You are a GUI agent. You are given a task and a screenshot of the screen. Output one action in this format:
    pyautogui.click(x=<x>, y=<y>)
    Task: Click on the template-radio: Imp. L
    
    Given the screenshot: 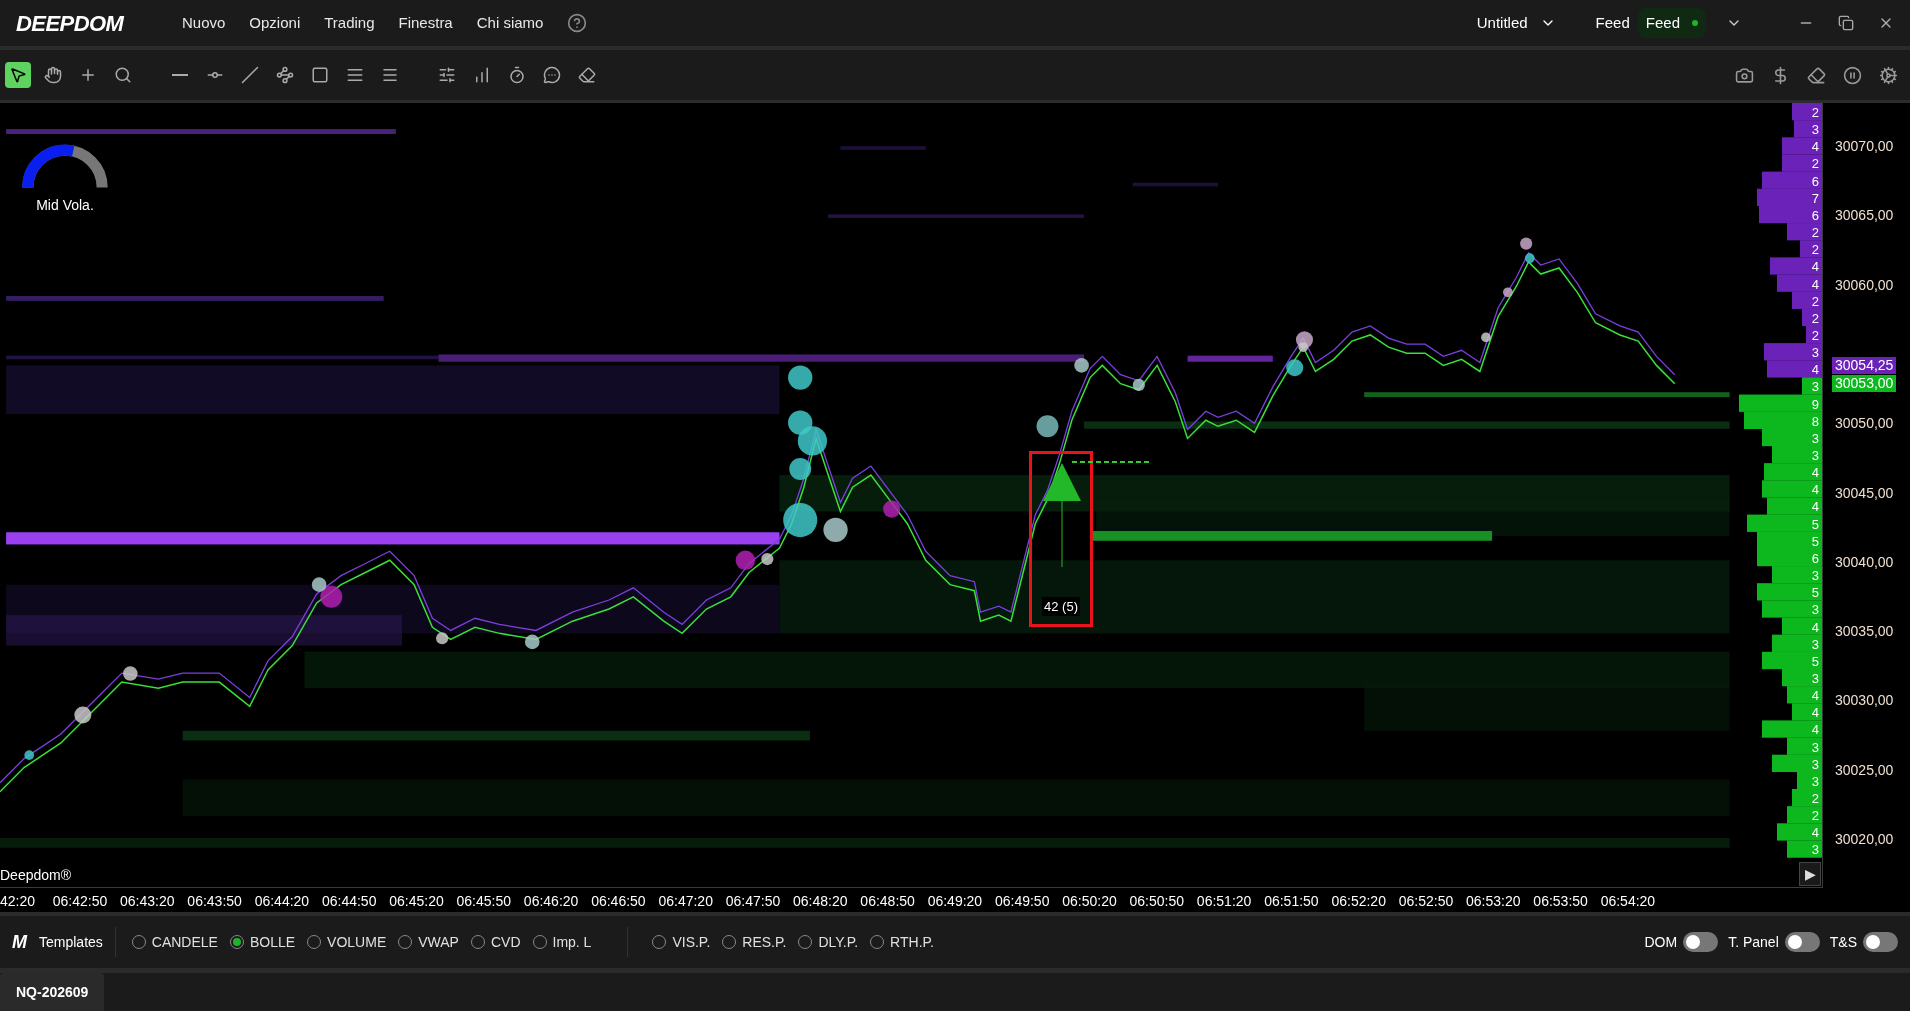 What is the action you would take?
    pyautogui.click(x=562, y=942)
    